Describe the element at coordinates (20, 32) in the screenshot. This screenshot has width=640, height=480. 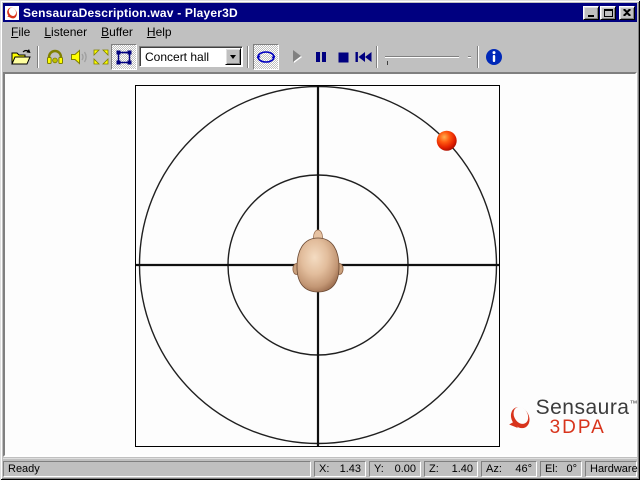
I see `menu-item-file: File` at that location.